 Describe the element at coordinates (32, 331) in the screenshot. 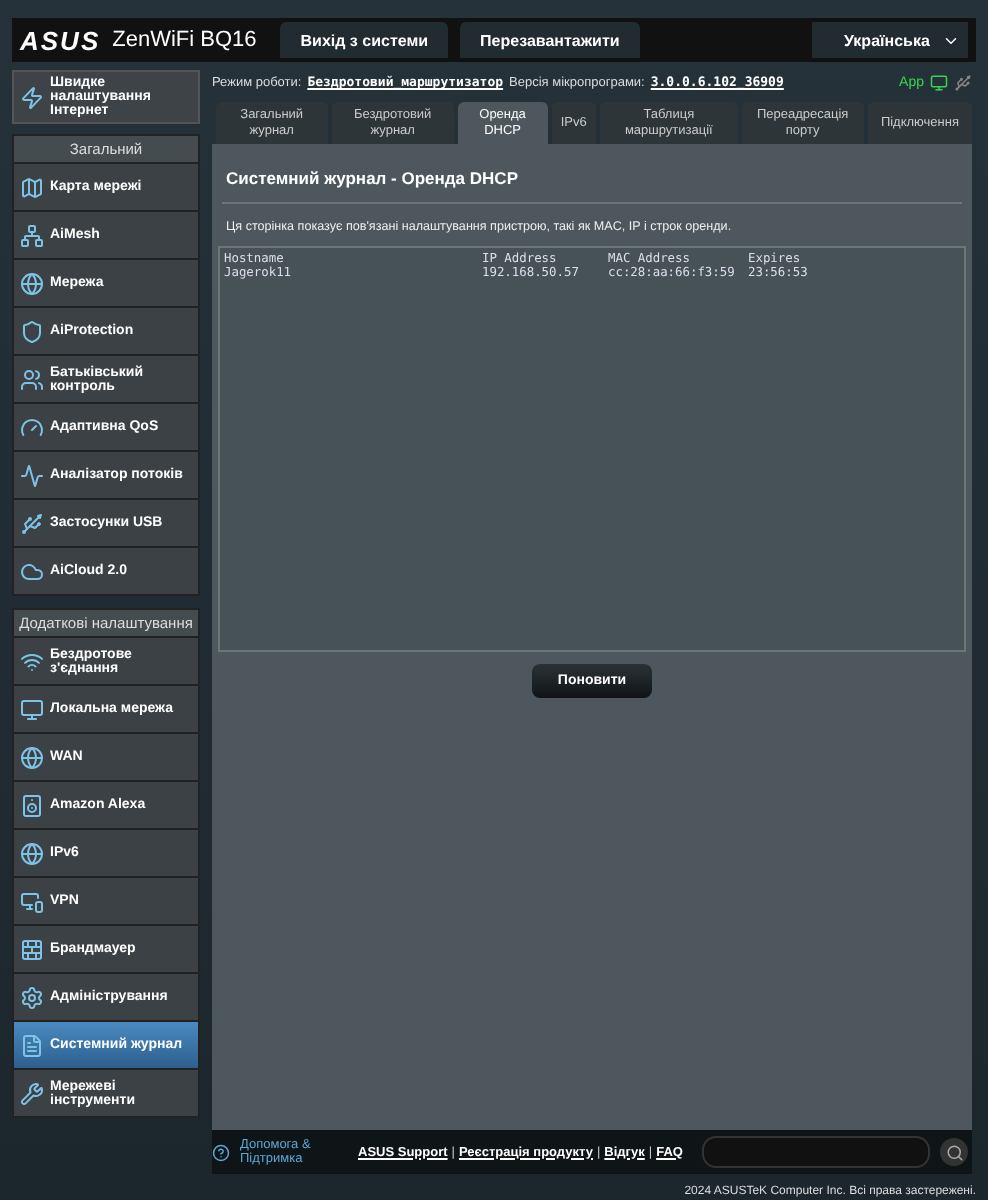

I see `shield-icon` at that location.